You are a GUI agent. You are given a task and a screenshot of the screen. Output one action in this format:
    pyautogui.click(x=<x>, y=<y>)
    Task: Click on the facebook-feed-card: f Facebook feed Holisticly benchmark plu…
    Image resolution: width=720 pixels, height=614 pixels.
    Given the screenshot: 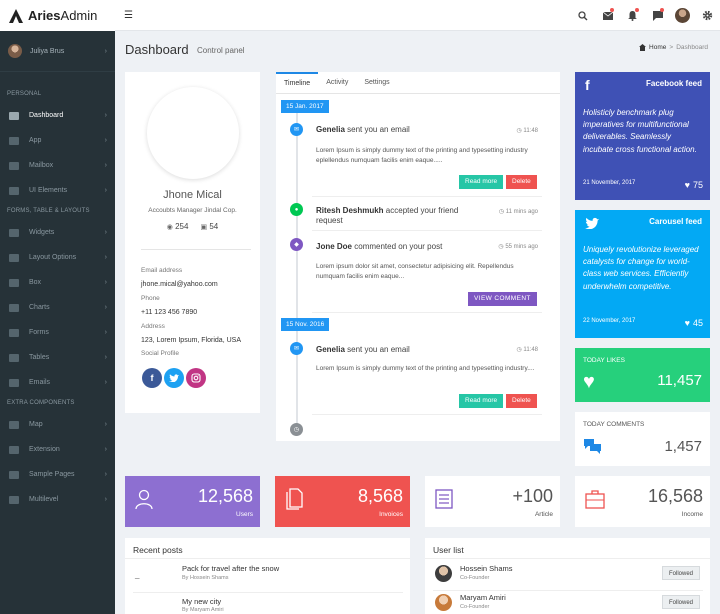 What is the action you would take?
    pyautogui.click(x=642, y=136)
    